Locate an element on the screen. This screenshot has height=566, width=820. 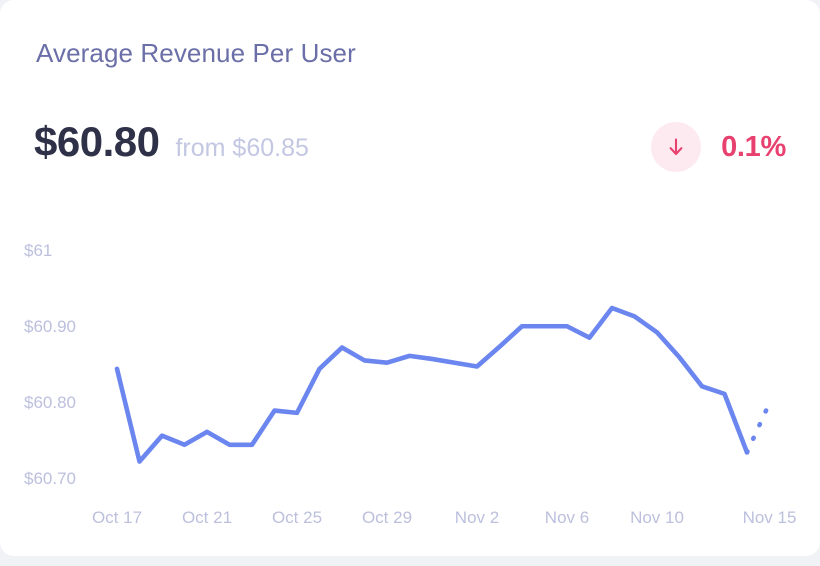
y-tick-label: $60.90 is located at coordinates (50, 326).